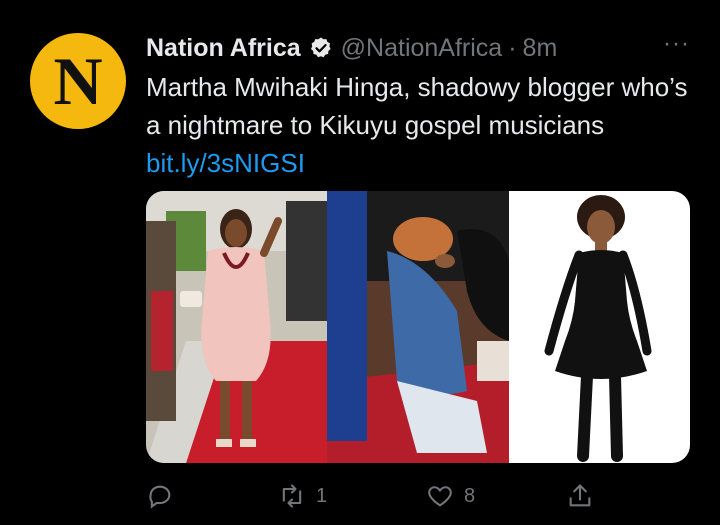 Image resolution: width=720 pixels, height=525 pixels. I want to click on share-icon, so click(580, 495).